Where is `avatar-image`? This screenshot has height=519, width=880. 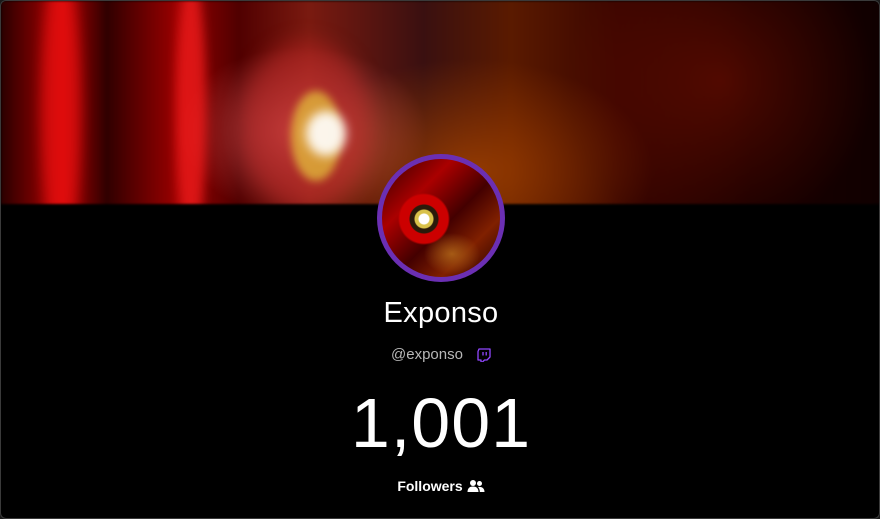 avatar-image is located at coordinates (441, 218).